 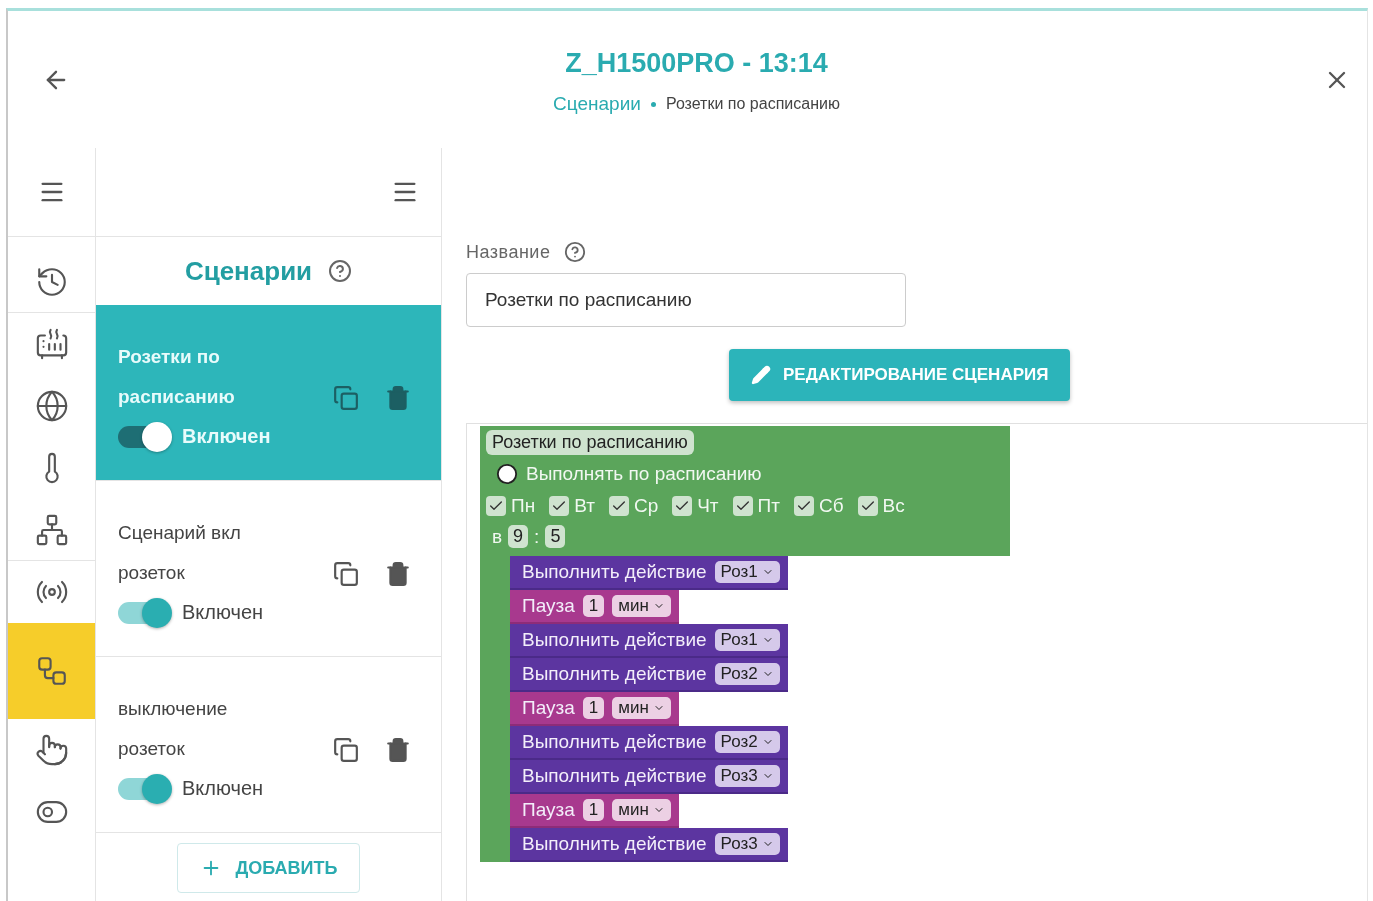 What do you see at coordinates (590, 442) in the screenshot?
I see `scenario-title-field: Розетки по расписанию` at bounding box center [590, 442].